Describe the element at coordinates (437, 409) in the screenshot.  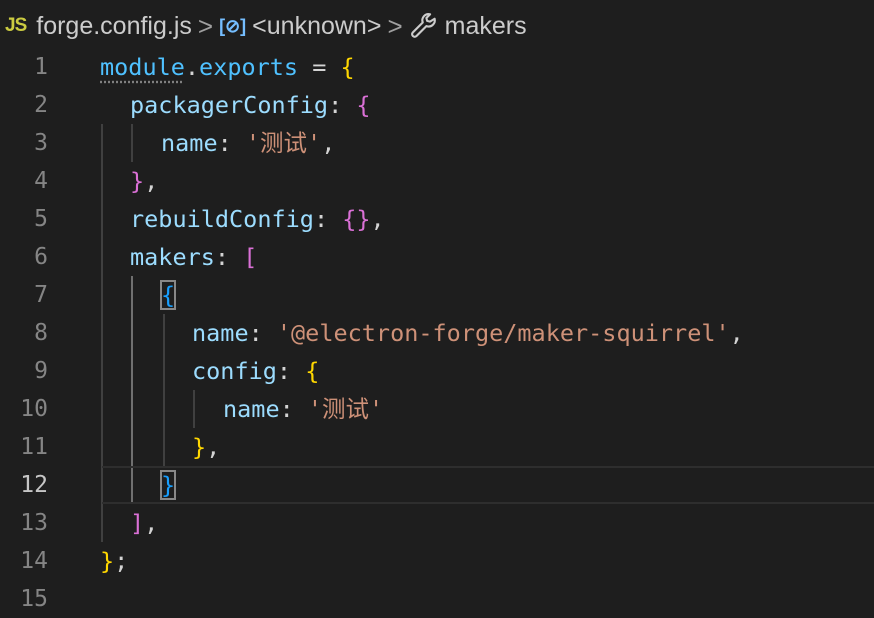
I see `code-line: 10 name: '测试'` at that location.